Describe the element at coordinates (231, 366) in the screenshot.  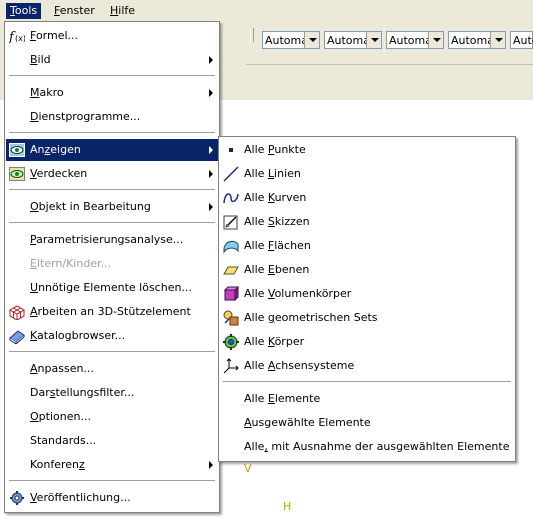
I see `axis-system-icon` at that location.